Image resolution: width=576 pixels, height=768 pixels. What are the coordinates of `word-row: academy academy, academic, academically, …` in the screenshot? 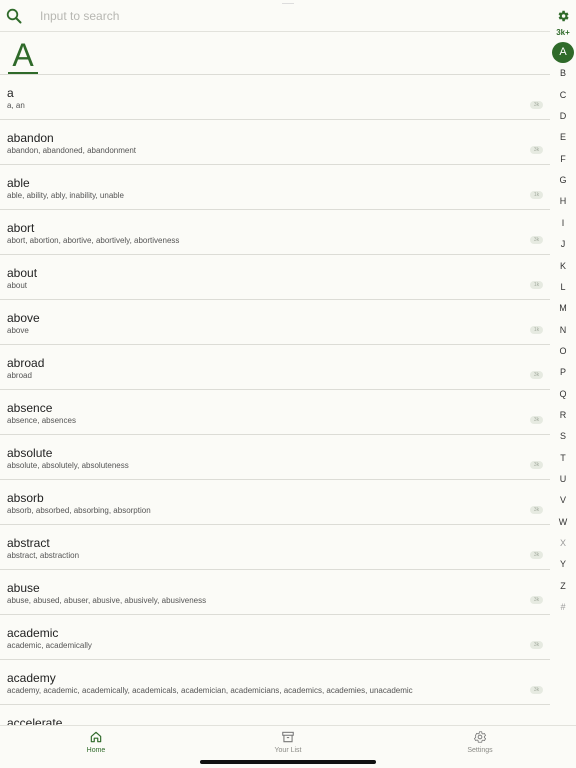 It's located at (275, 682).